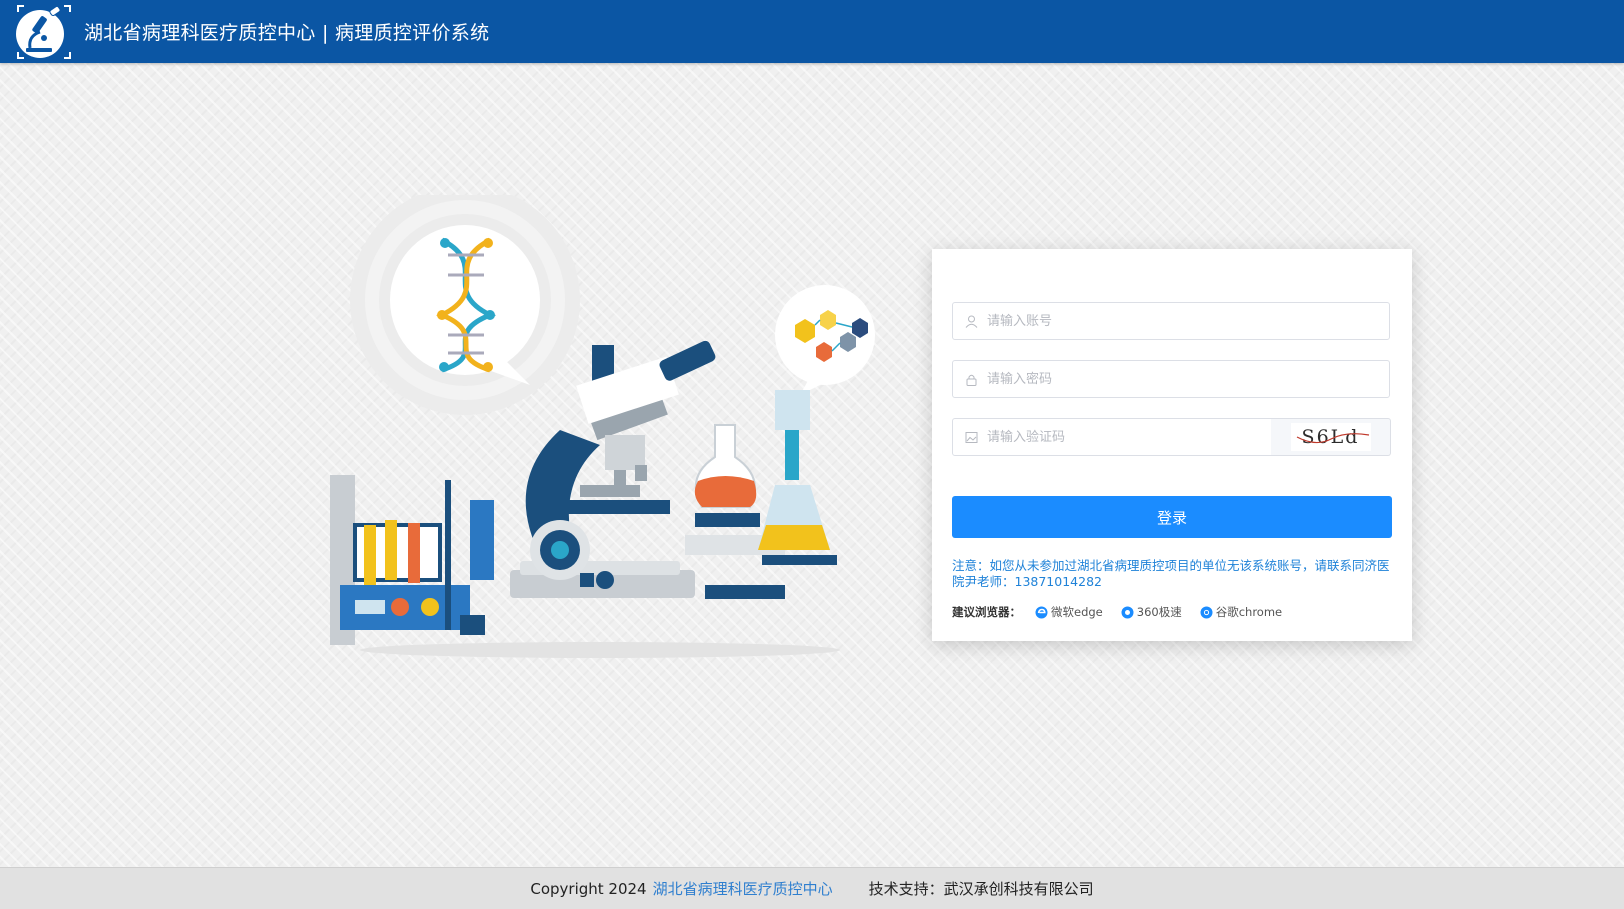  Describe the element at coordinates (1187, 379) in the screenshot. I see `password-input` at that location.